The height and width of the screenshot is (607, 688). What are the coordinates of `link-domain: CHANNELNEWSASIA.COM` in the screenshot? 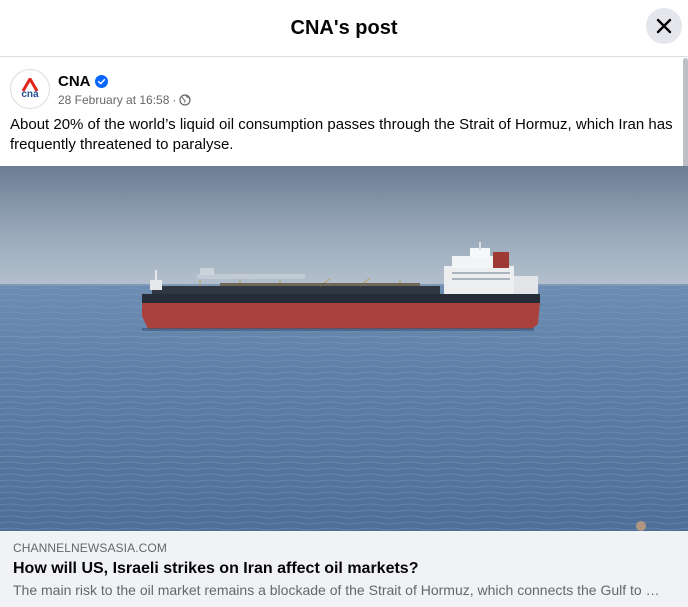 It's located at (90, 548).